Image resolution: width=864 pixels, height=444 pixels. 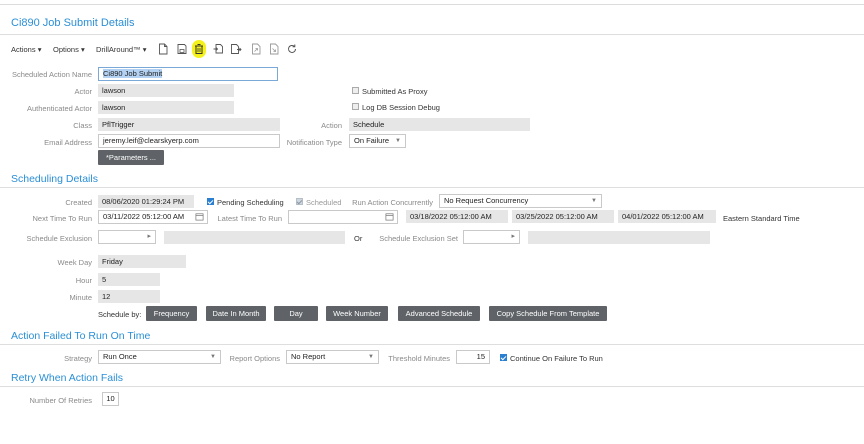 What do you see at coordinates (80, 297) in the screenshot?
I see `minute-label: Minute` at bounding box center [80, 297].